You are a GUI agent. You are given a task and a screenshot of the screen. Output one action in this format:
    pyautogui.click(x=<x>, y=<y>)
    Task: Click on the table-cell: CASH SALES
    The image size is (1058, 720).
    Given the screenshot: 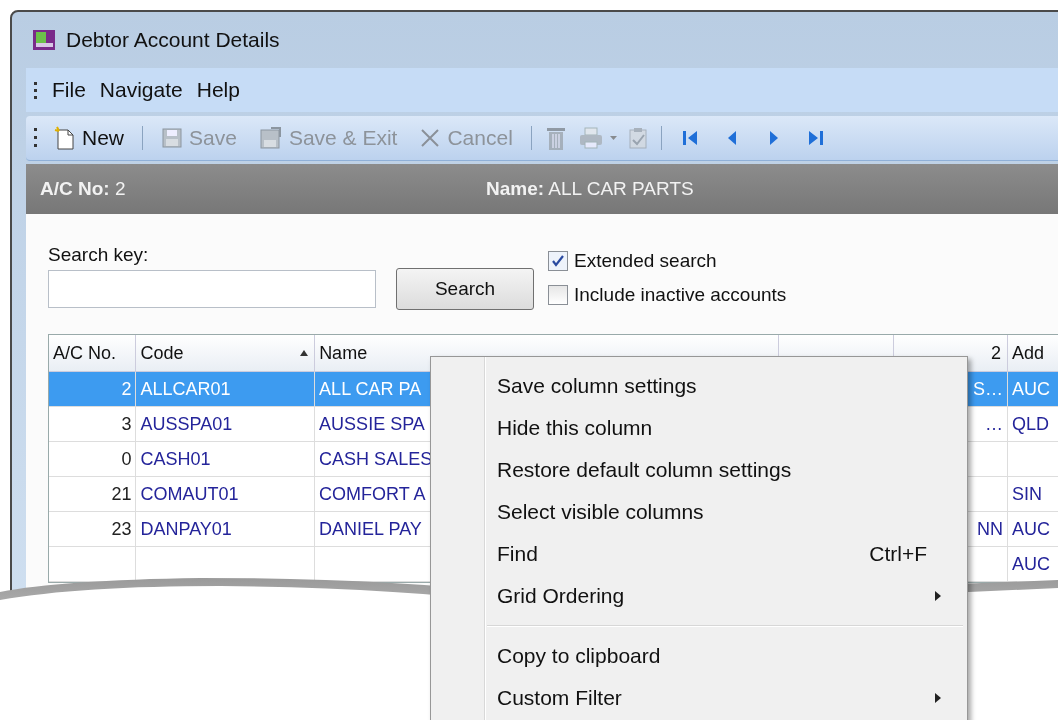 What is the action you would take?
    pyautogui.click(x=376, y=459)
    